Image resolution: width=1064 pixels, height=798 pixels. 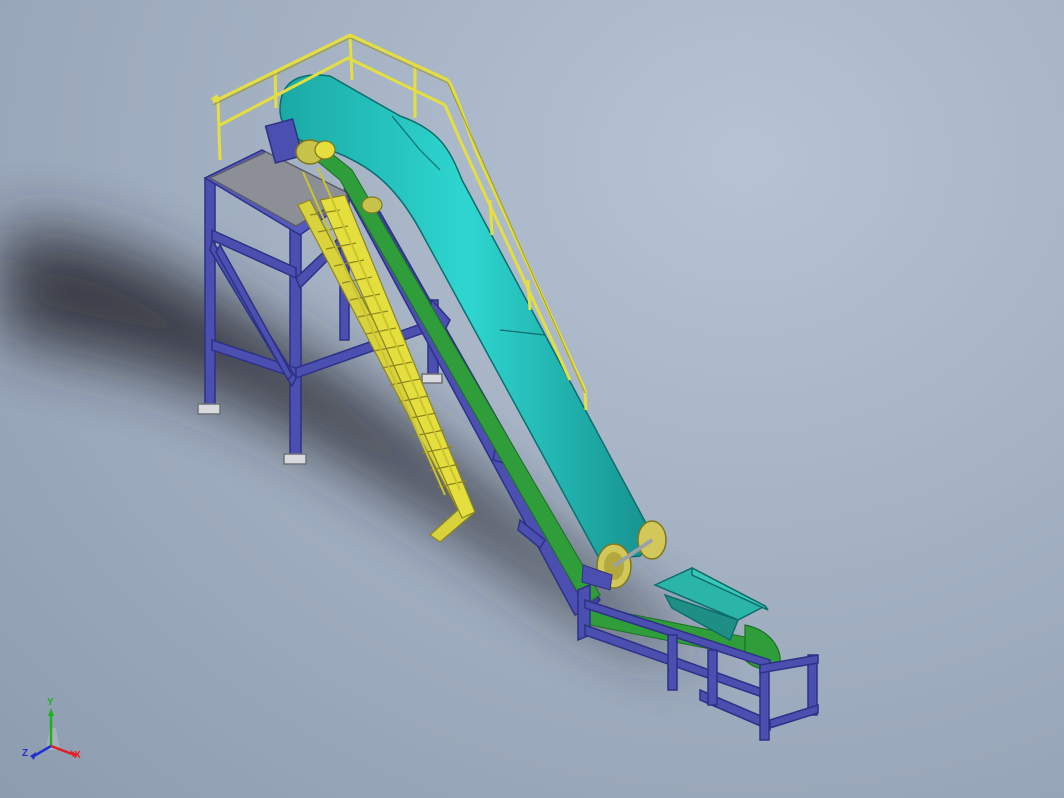 What do you see at coordinates (53, 733) in the screenshot?
I see `coordinate-triad: Y X Z` at bounding box center [53, 733].